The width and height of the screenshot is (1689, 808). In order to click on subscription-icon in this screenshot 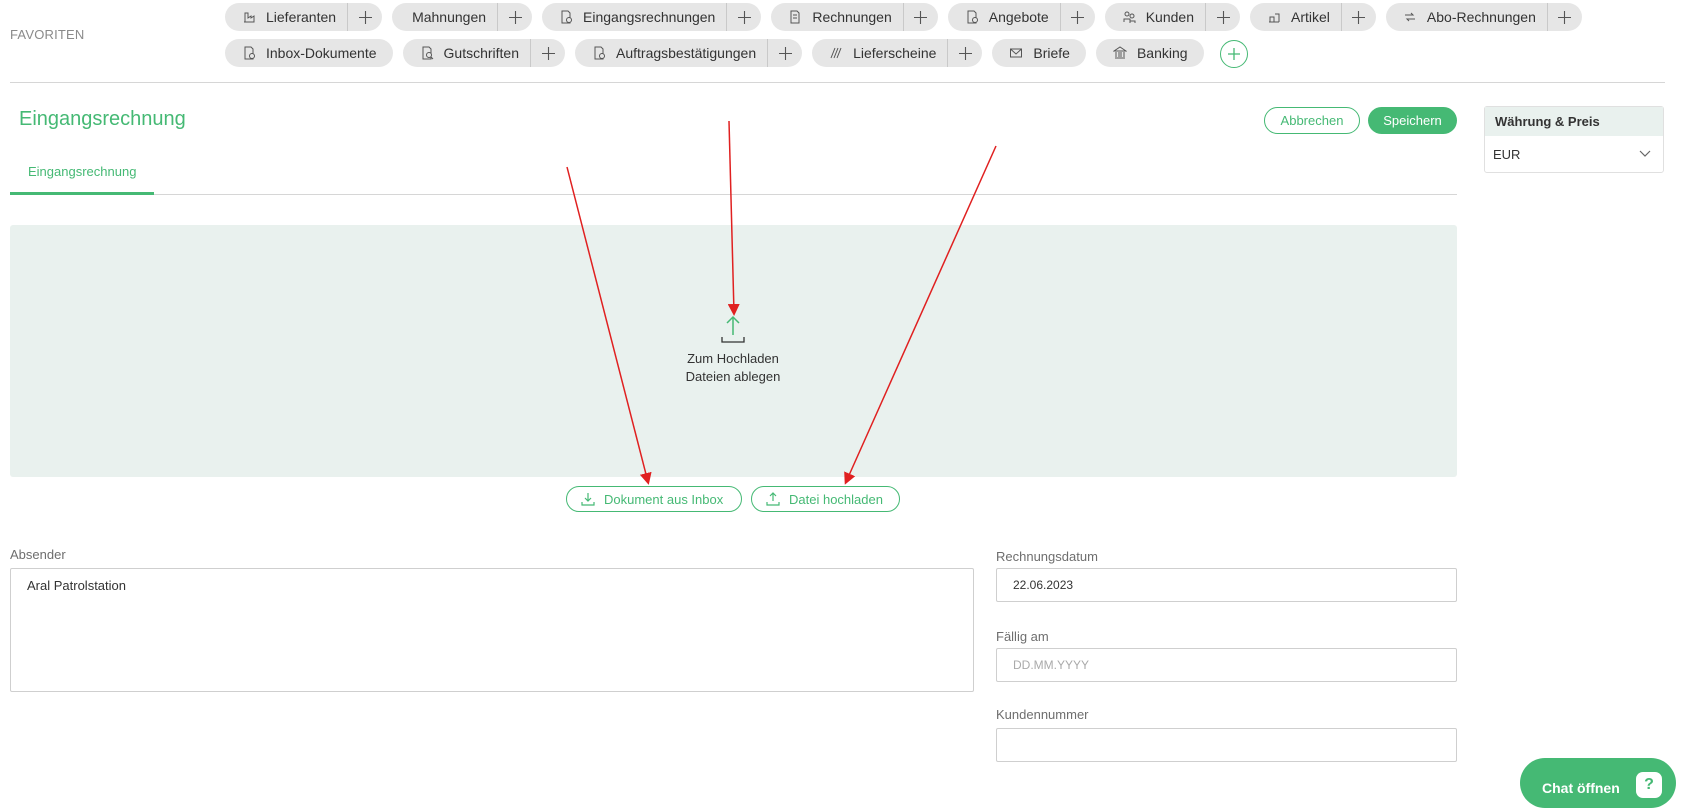, I will do `click(1410, 17)`.